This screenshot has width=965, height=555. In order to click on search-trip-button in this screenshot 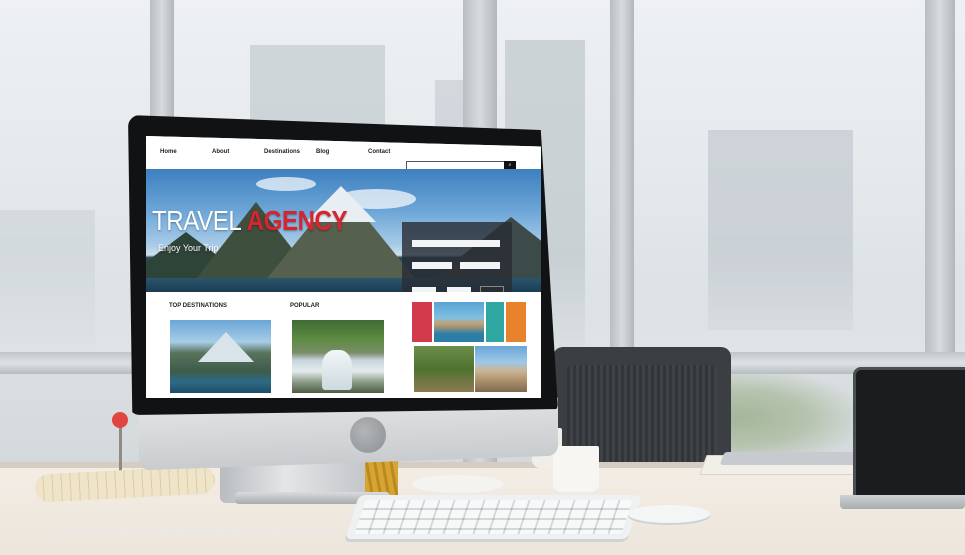, I will do `click(492, 289)`.